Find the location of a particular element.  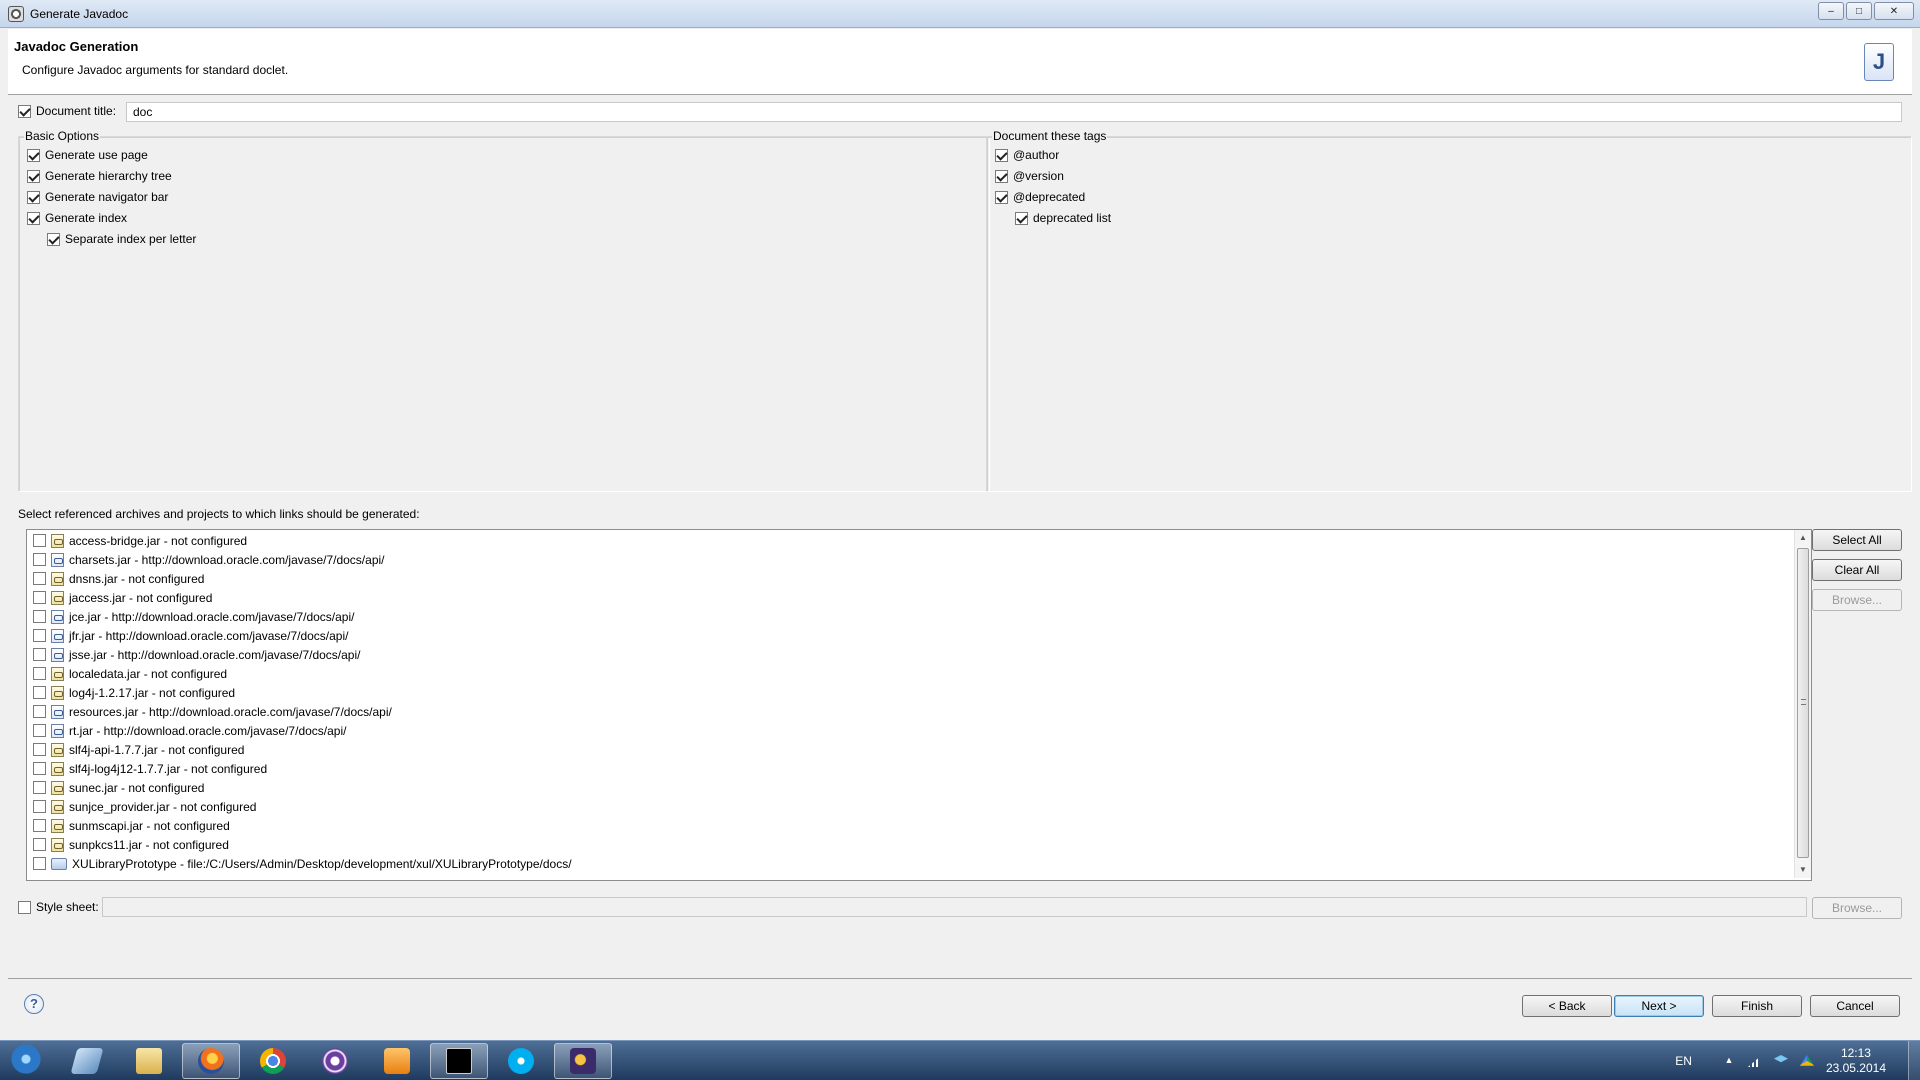

chrome-glyph-icon is located at coordinates (273, 1061).